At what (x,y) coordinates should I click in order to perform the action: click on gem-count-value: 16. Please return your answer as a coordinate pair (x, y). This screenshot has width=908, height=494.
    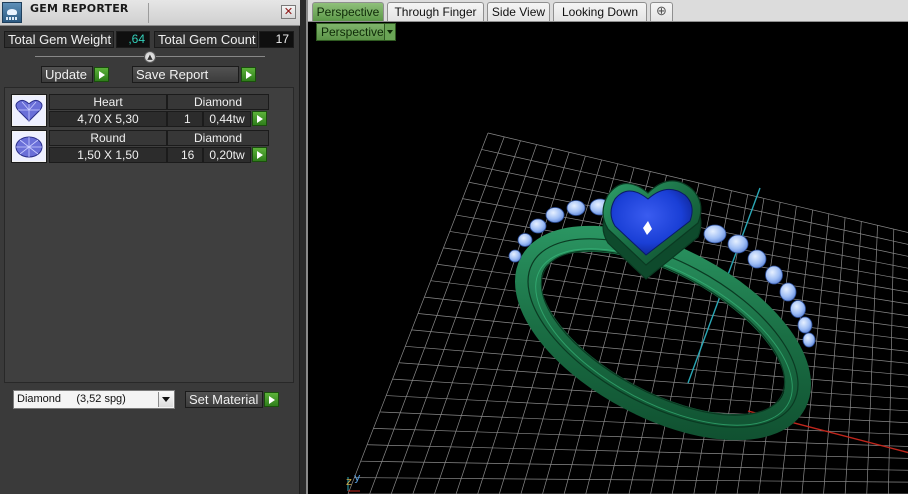
    Looking at the image, I should click on (185, 155).